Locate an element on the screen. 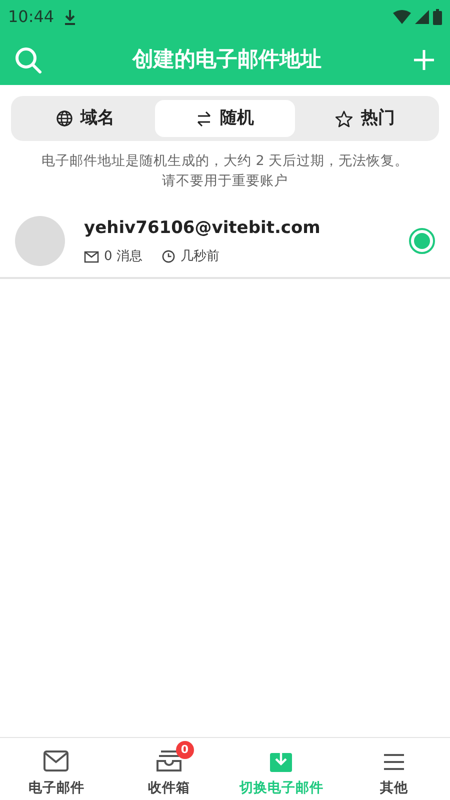 This screenshot has height=800, width=450. star-icon is located at coordinates (344, 119).